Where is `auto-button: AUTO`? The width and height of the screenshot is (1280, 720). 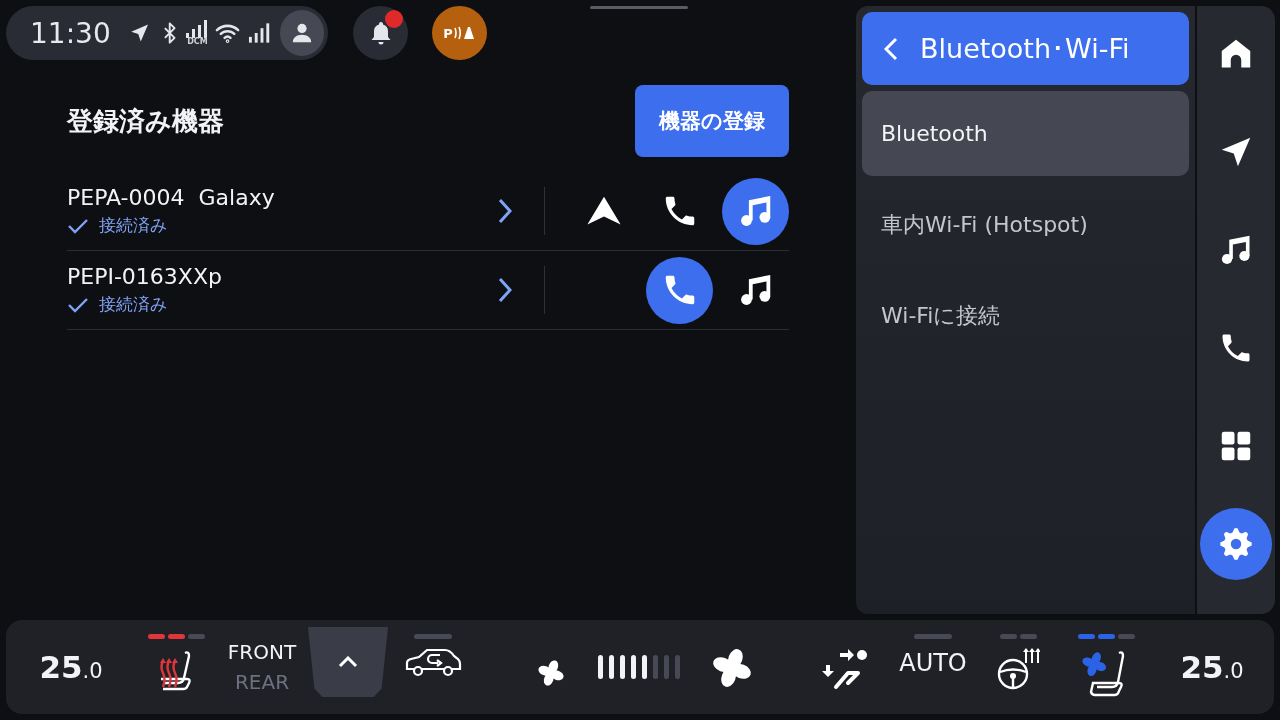 auto-button: AUTO is located at coordinates (933, 663).